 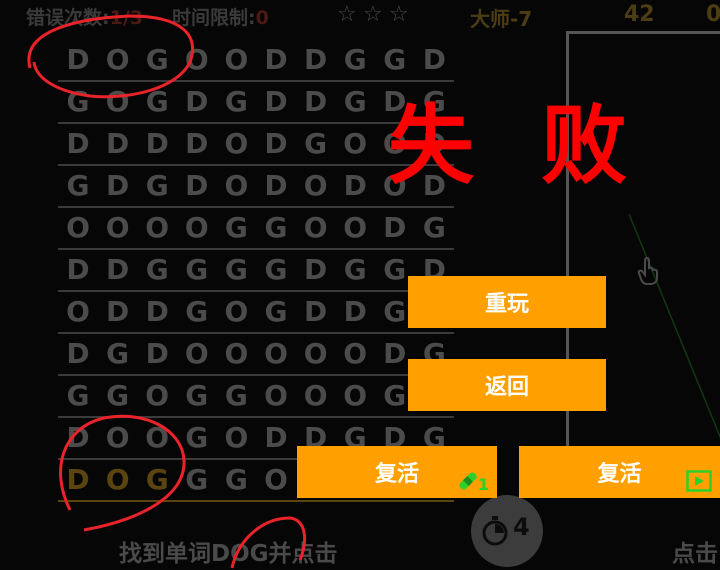 I want to click on grid-row: DGDOOOOODG, so click(x=256, y=355).